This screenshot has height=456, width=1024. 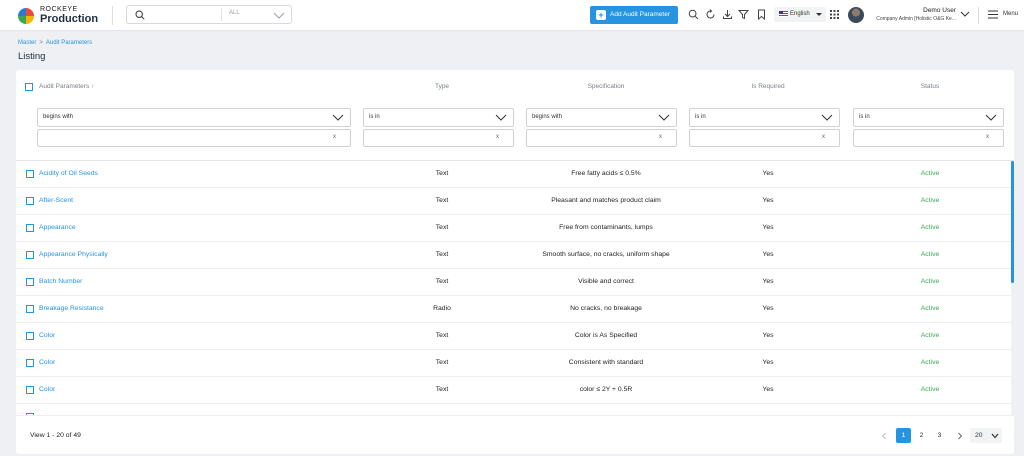 What do you see at coordinates (438, 117) in the screenshot?
I see `filter-operator-type: is in` at bounding box center [438, 117].